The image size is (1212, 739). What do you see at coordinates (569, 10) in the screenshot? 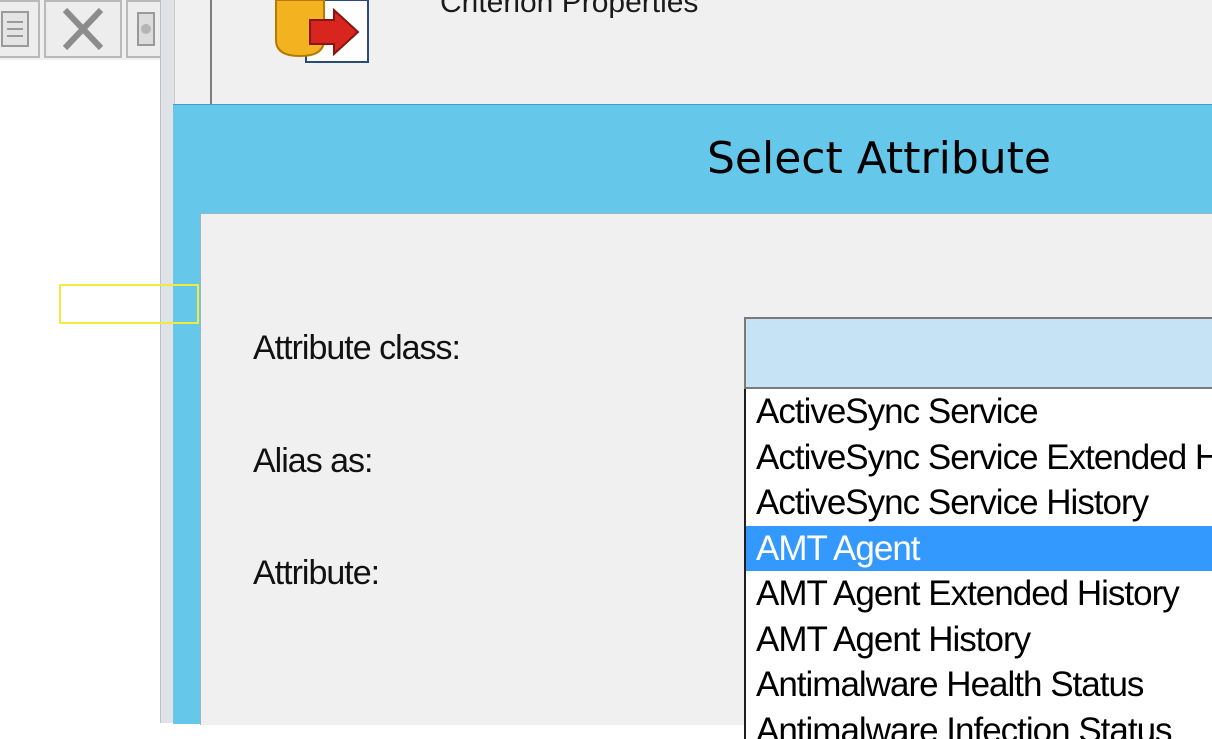
I see `window-title: Criterion Properties` at bounding box center [569, 10].